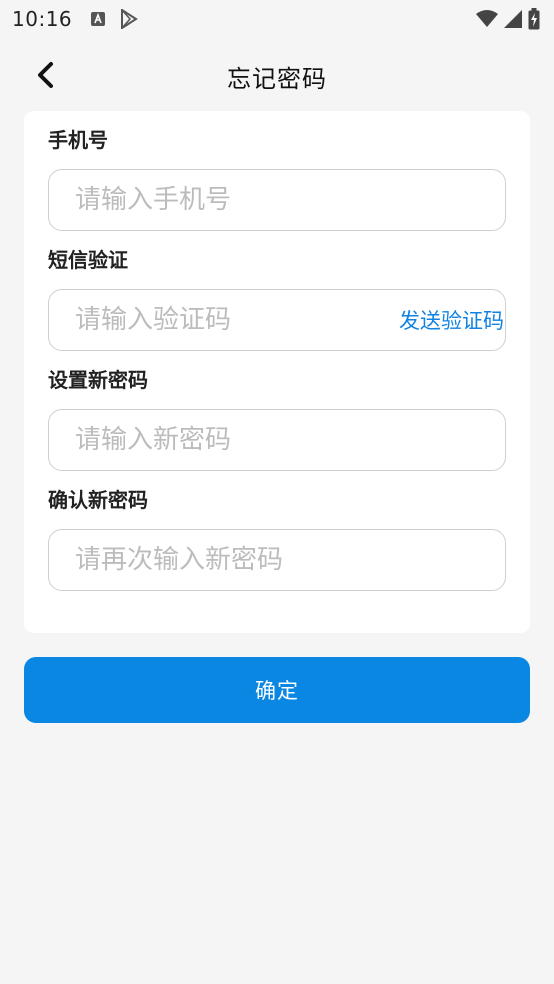  Describe the element at coordinates (277, 690) in the screenshot. I see `confirm-button: 确定` at that location.